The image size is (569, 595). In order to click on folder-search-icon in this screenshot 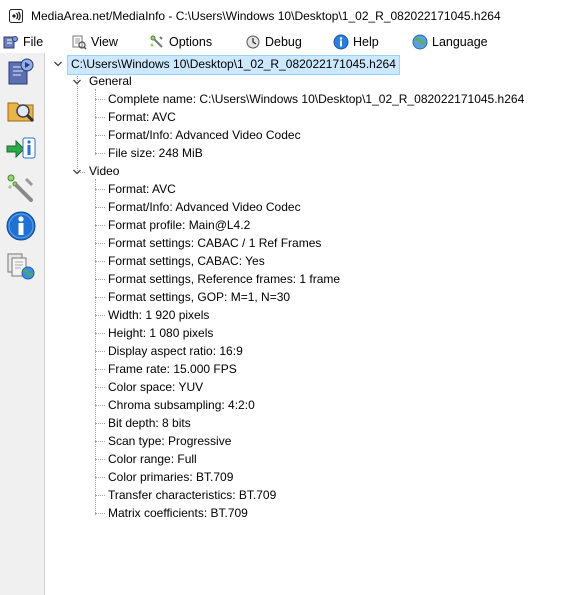, I will do `click(21, 112)`.